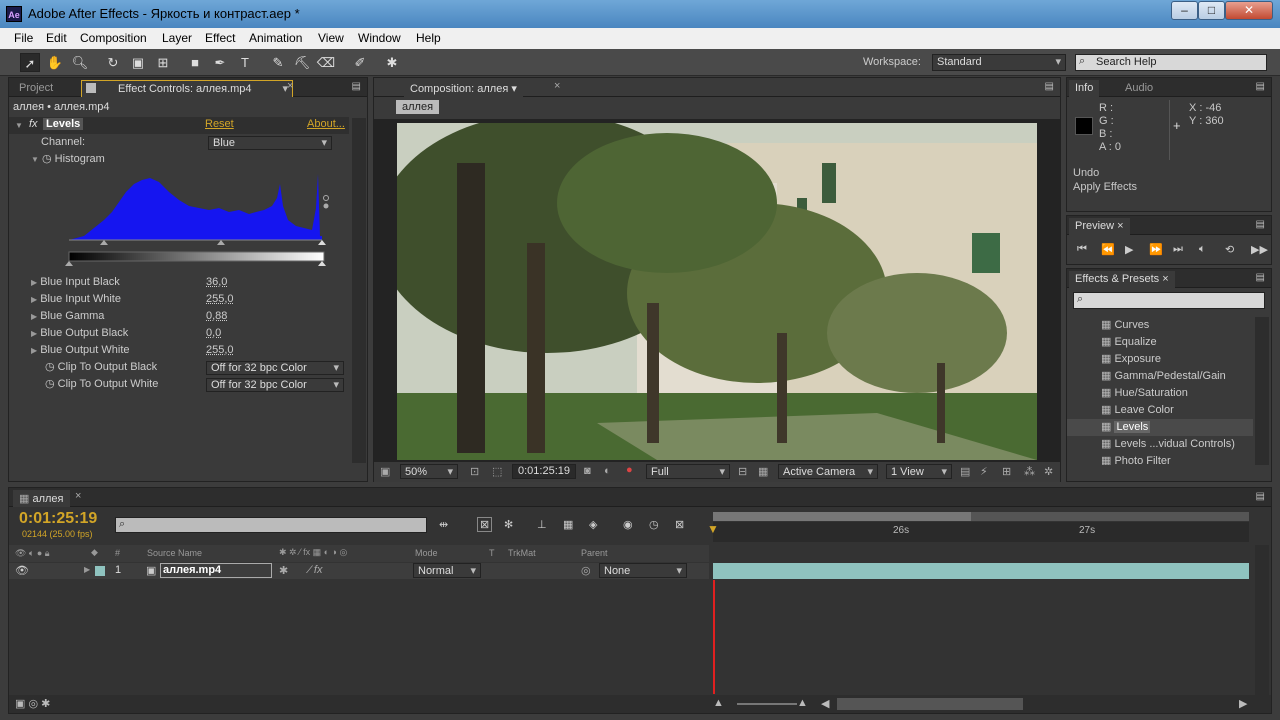 This screenshot has height=720, width=1280. What do you see at coordinates (80, 350) in the screenshot?
I see `prop-row-output-white: ▶ Blue Output White` at bounding box center [80, 350].